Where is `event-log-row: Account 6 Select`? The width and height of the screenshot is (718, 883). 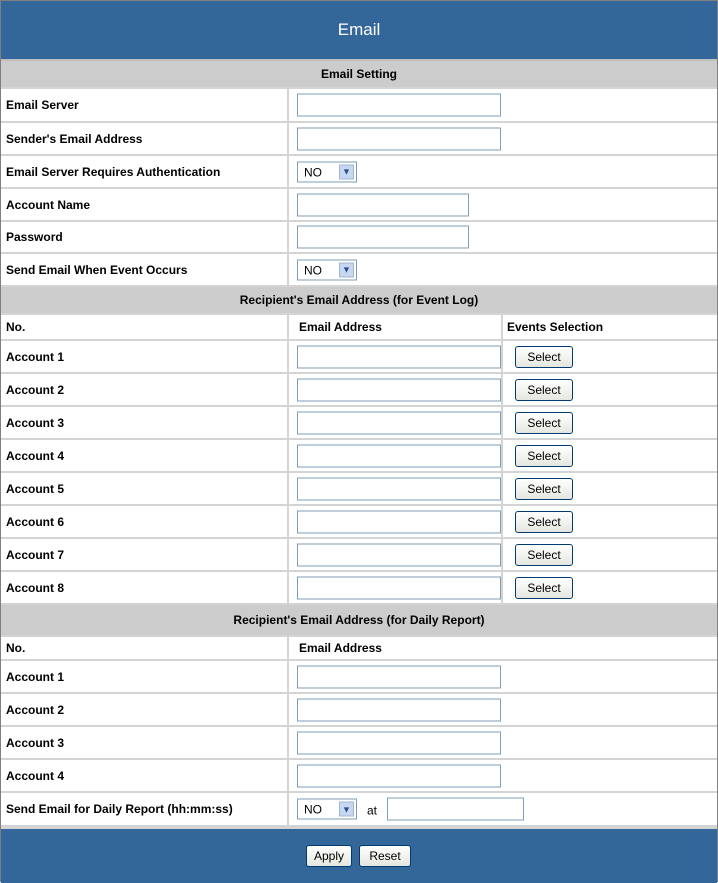 event-log-row: Account 6 Select is located at coordinates (359, 522).